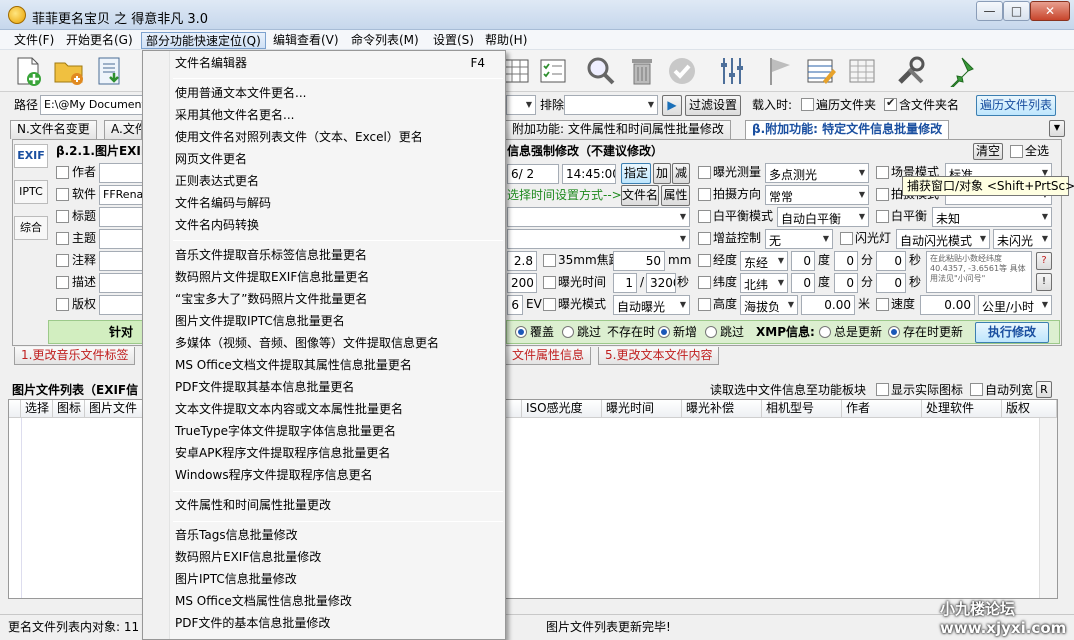 The image size is (1074, 640). What do you see at coordinates (263, 601) in the screenshot?
I see `menu-item-office-edit: MS Office文档属性信息批量修改` at bounding box center [263, 601].